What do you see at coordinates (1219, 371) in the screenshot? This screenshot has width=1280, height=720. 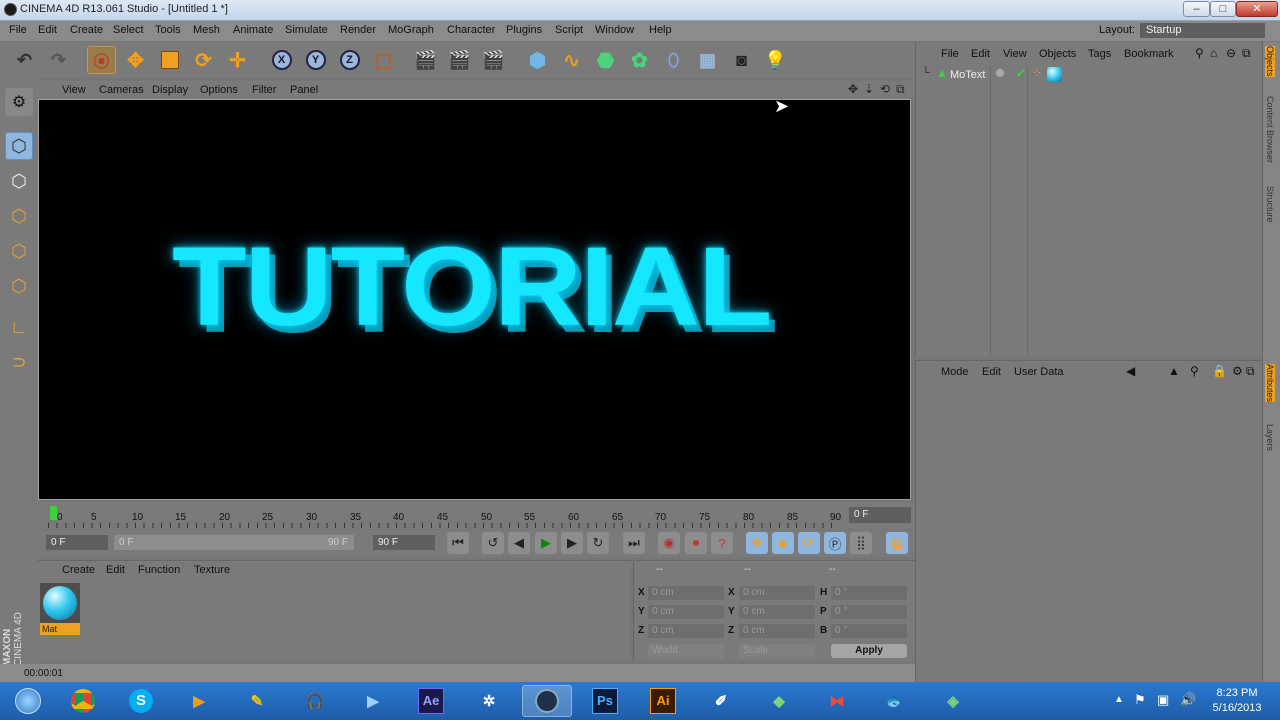 I see `lock-icon: 🔒` at bounding box center [1219, 371].